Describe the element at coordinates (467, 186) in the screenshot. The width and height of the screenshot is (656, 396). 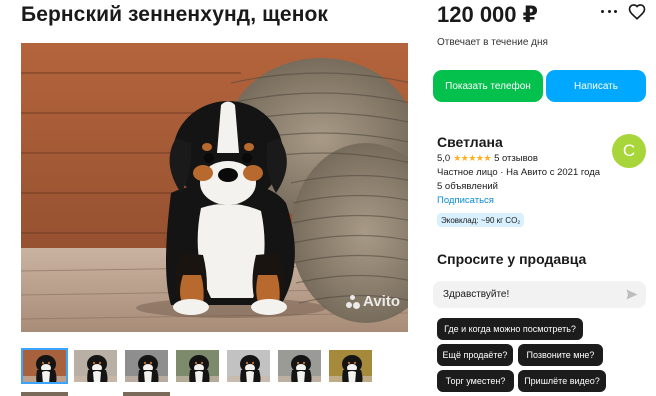
I see `seller-listings-count: 5 объявлений` at that location.